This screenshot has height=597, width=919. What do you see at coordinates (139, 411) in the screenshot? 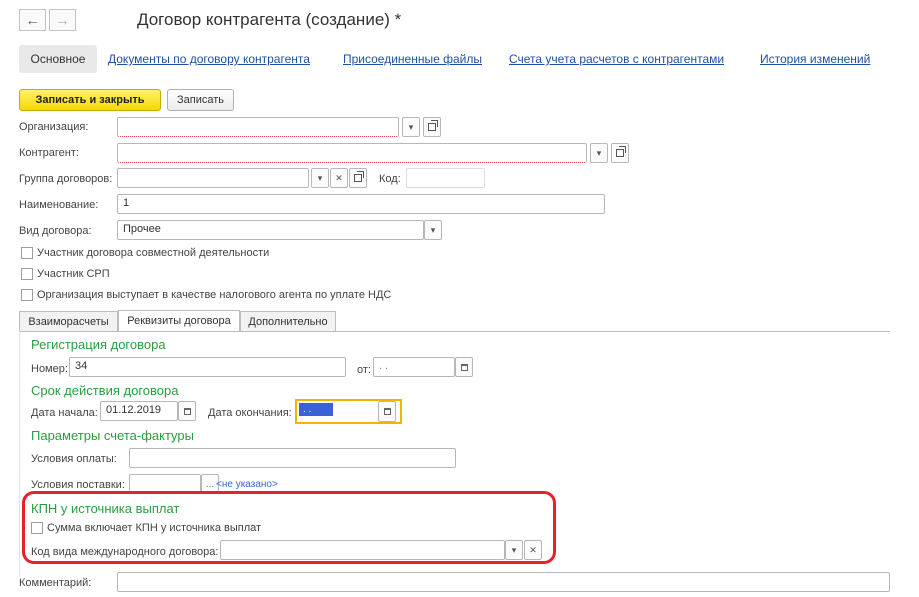
I see `start-date-field: 01.12.2019` at bounding box center [139, 411].